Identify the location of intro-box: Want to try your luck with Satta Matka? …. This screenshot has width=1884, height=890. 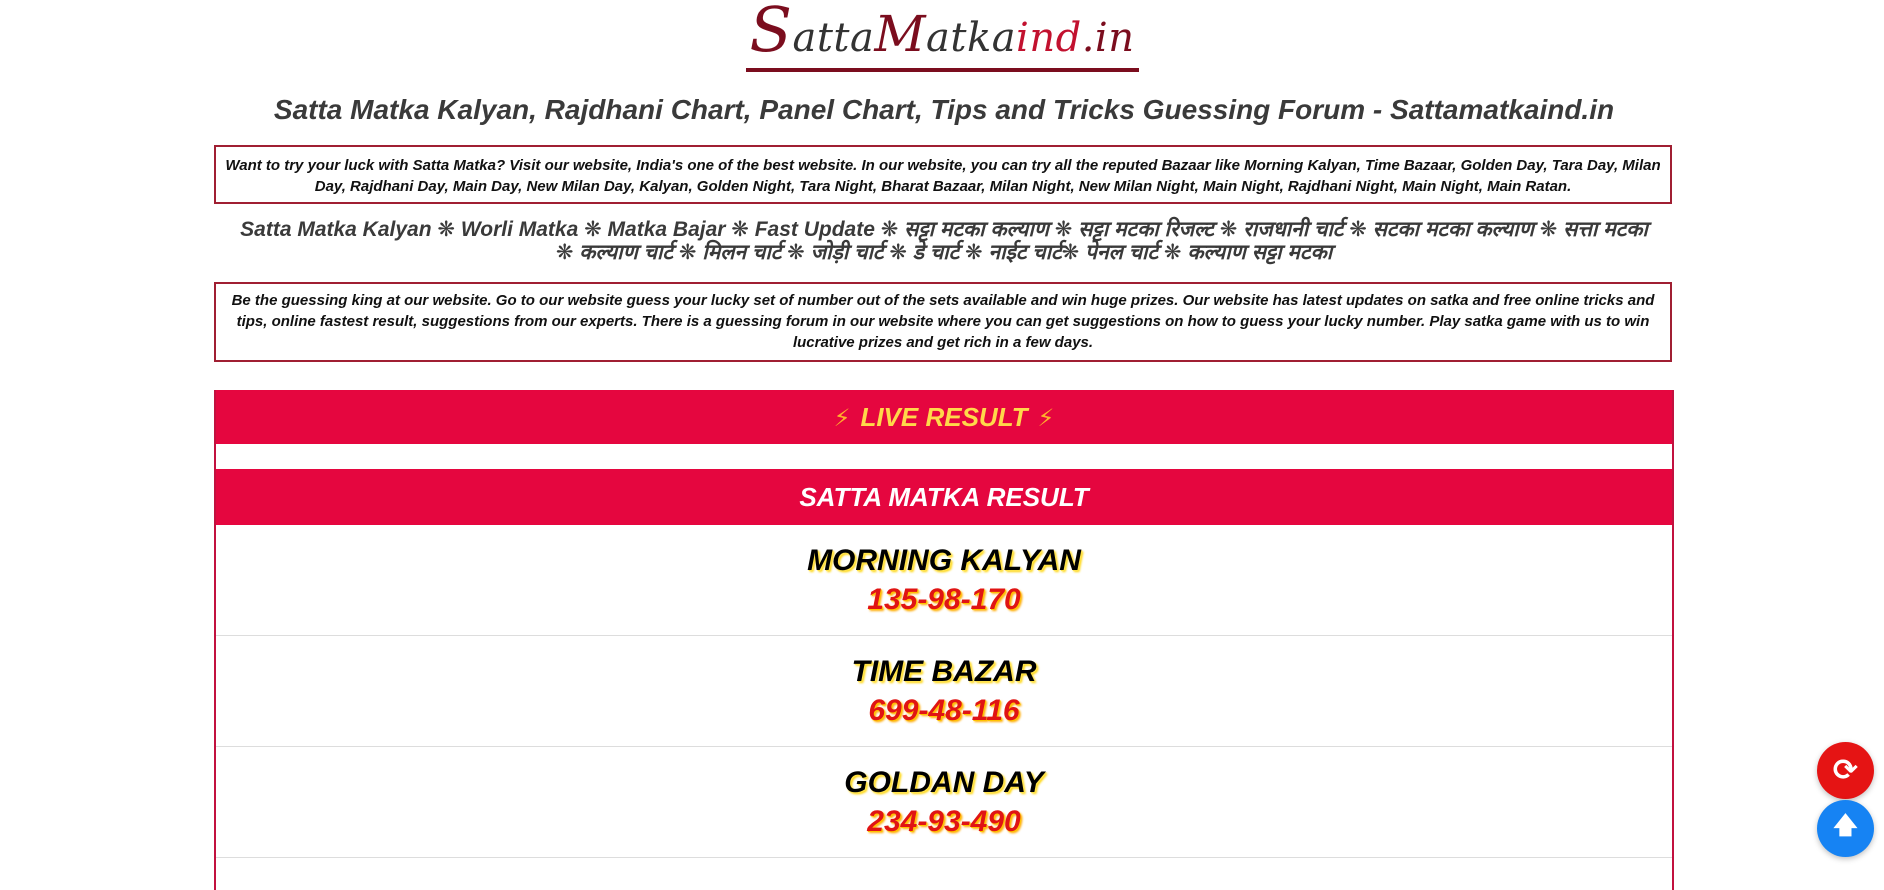
(943, 174).